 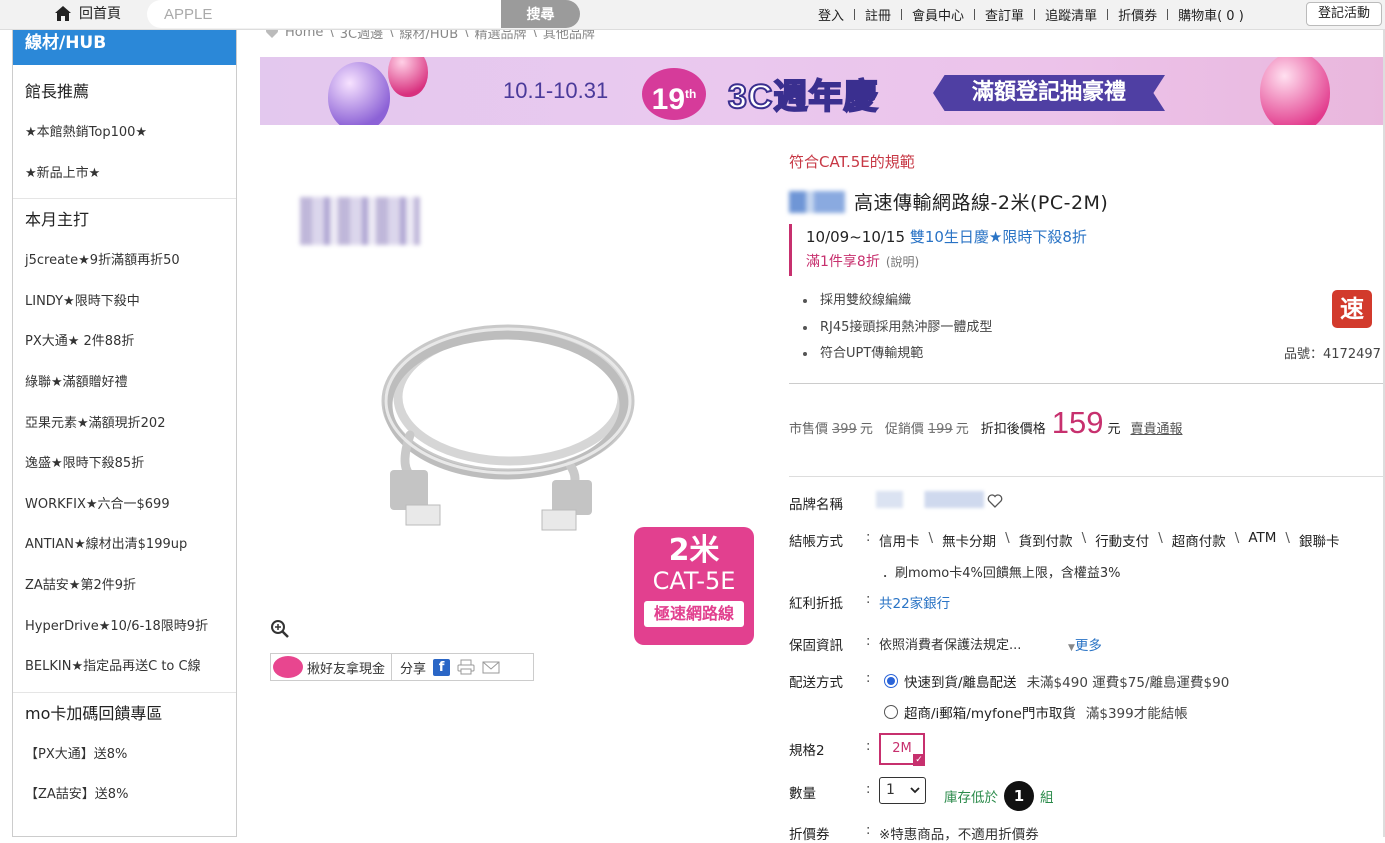 I want to click on spec-label: 規格2, so click(x=807, y=751).